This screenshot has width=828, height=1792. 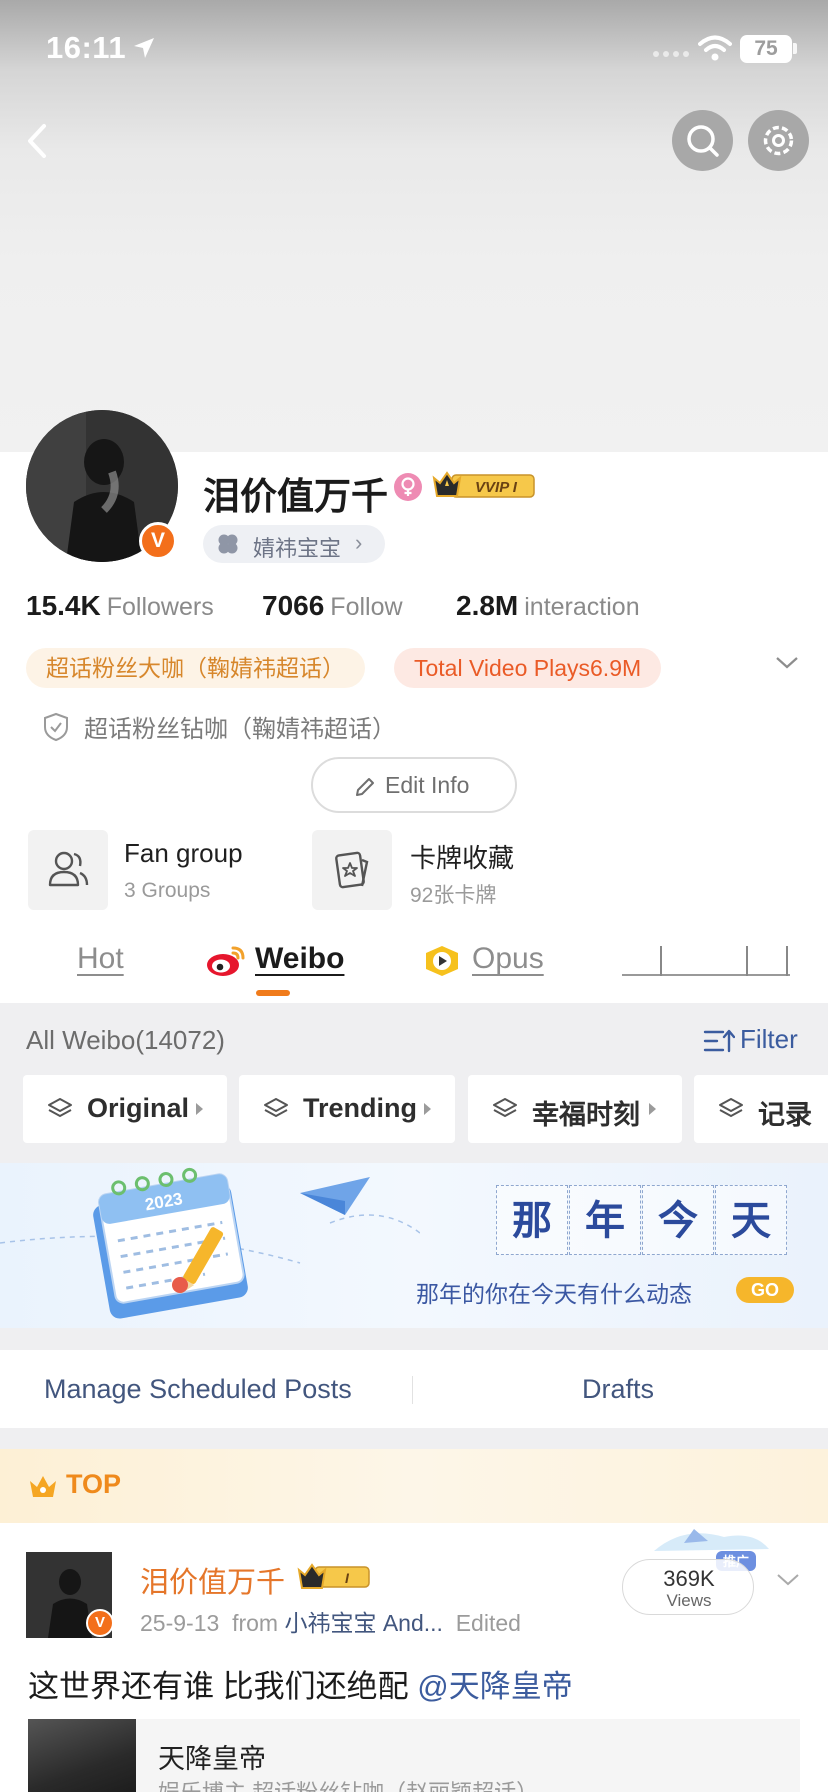 What do you see at coordinates (766, 49) in the screenshot?
I see `battery-indicator: 75` at bounding box center [766, 49].